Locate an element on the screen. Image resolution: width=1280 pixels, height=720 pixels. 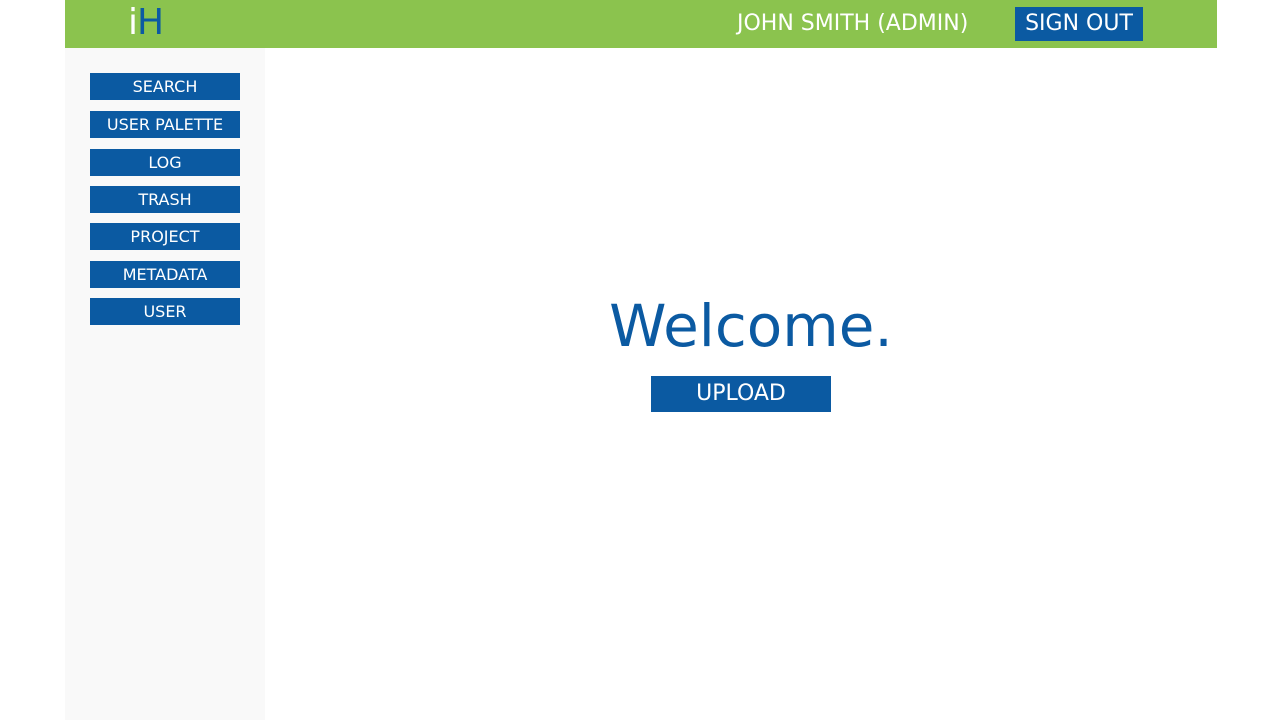
app-logo: iH is located at coordinates (146, 22).